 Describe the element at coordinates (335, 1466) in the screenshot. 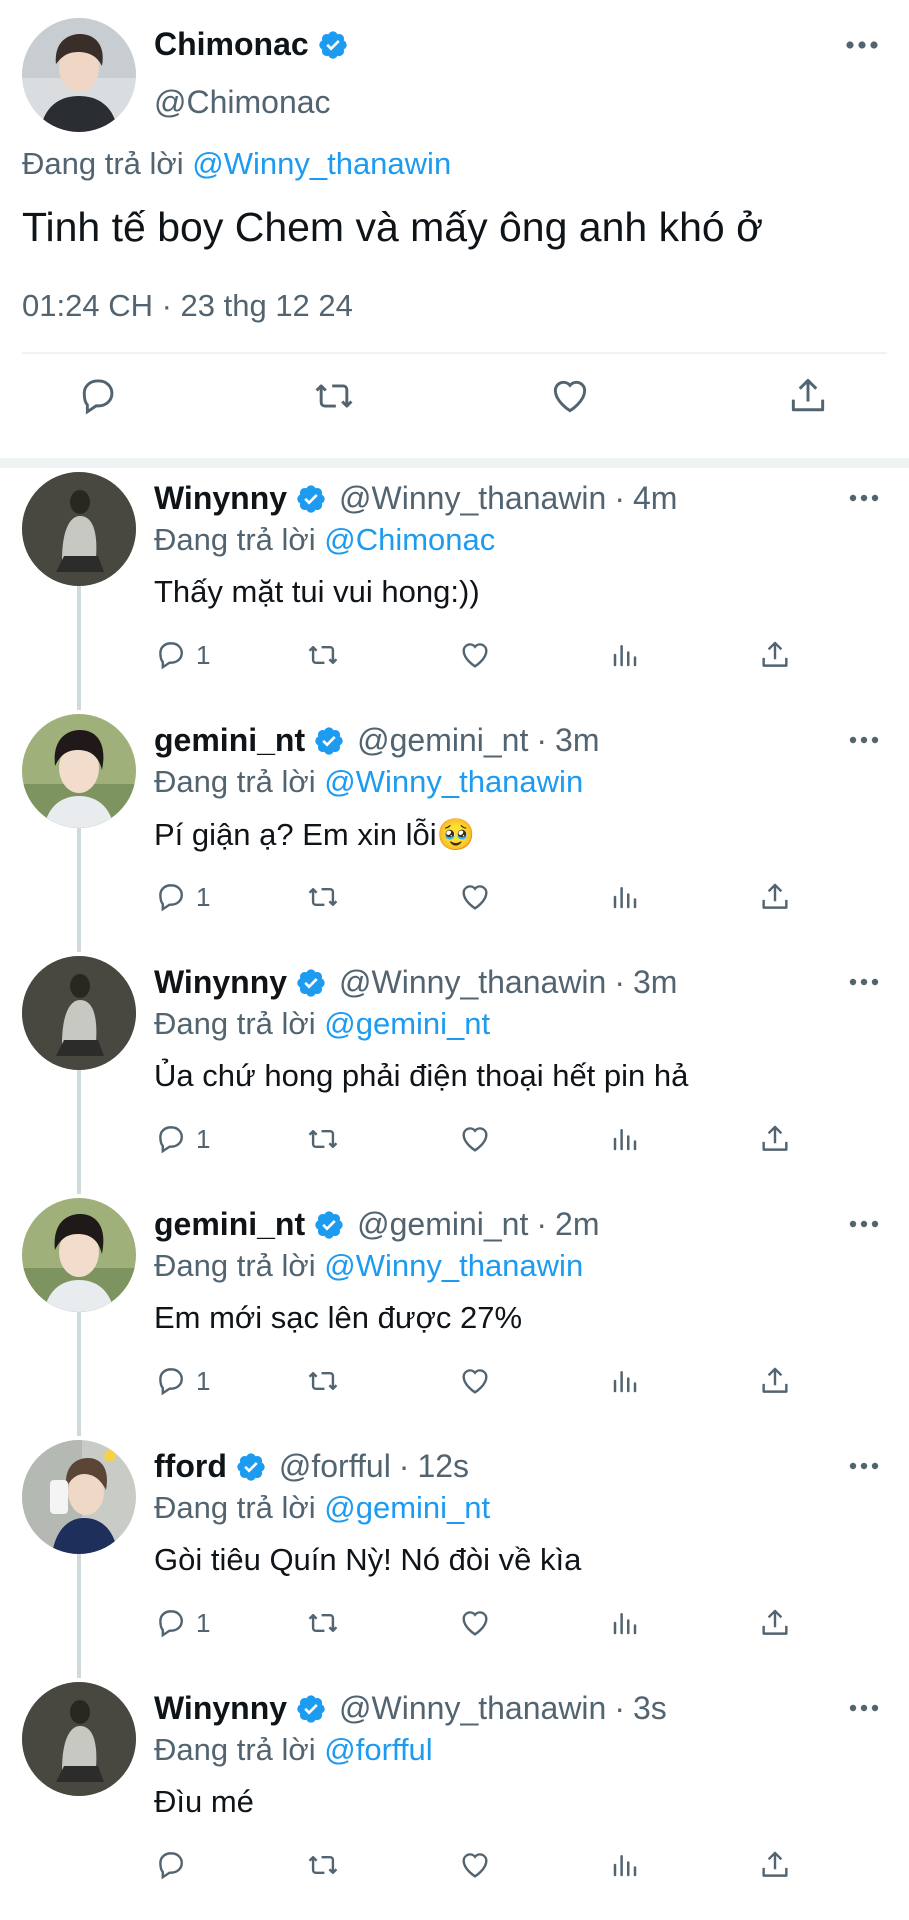

I see `handle: @forfful` at that location.